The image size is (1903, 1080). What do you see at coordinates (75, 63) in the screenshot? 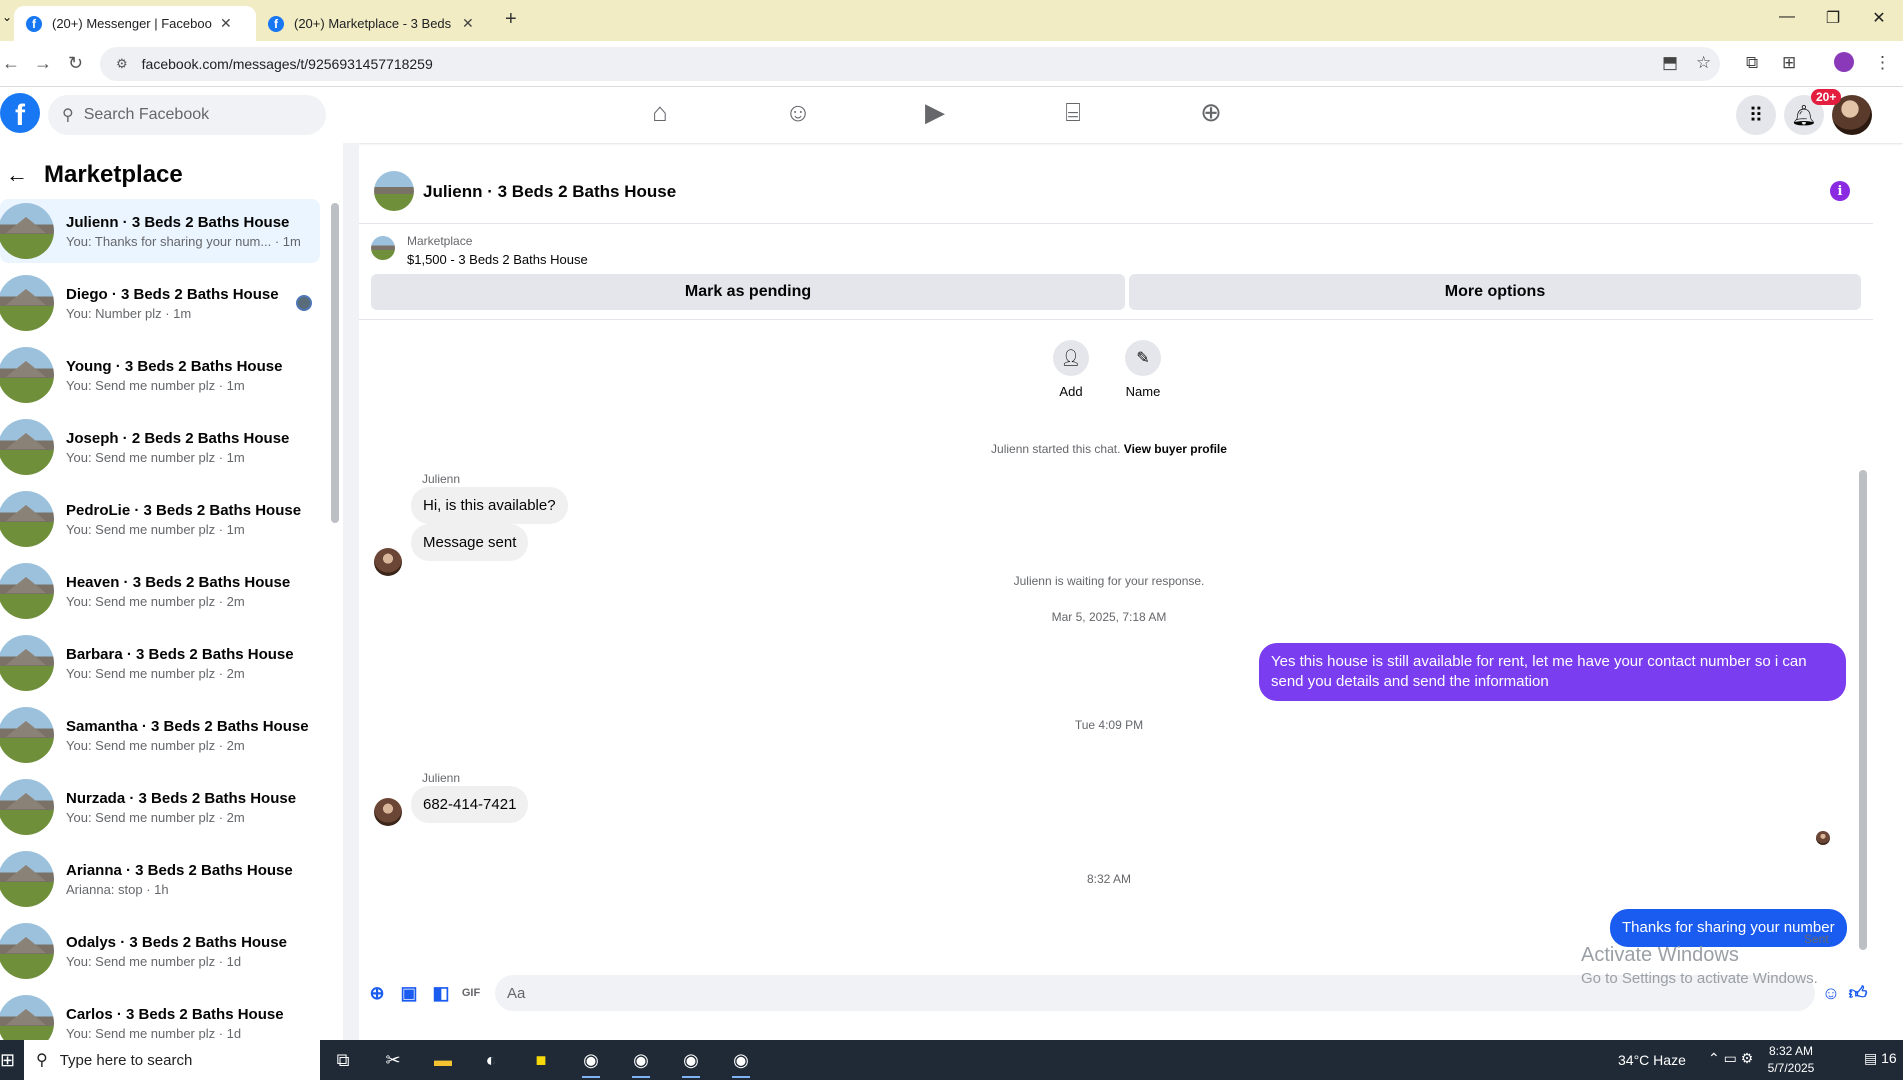
I see `reload-icon: ↻` at bounding box center [75, 63].